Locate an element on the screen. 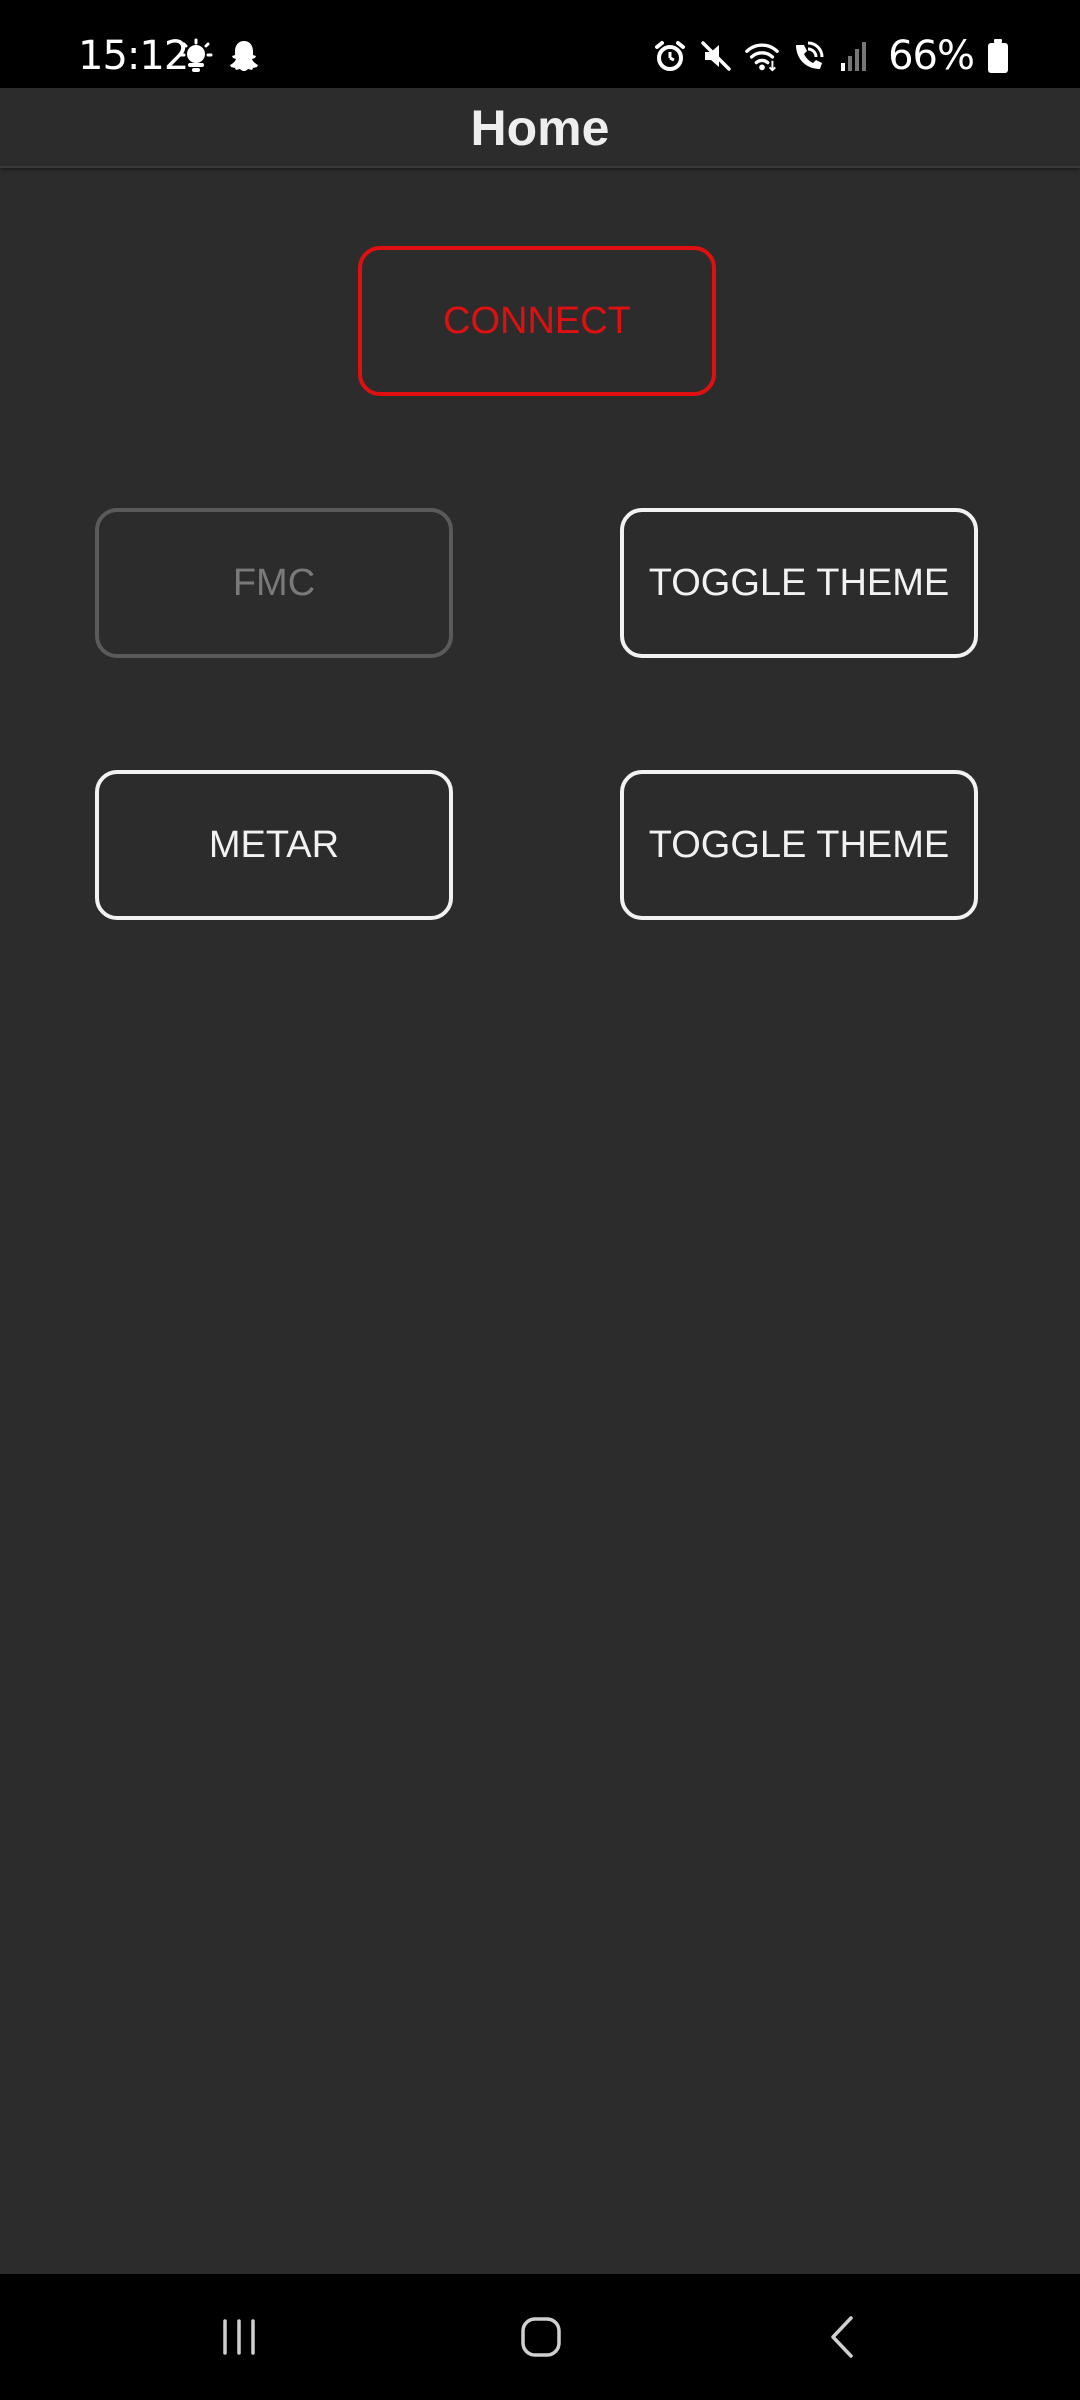 The image size is (1080, 2400). connect-button: CONNECT is located at coordinates (537, 321).